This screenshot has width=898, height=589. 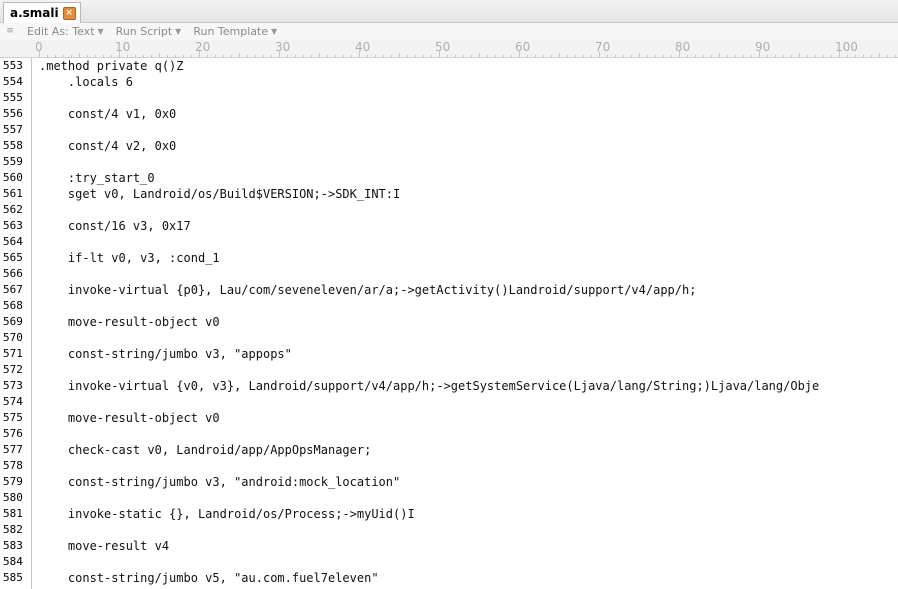 I want to click on tab-label: a.smali, so click(x=34, y=13).